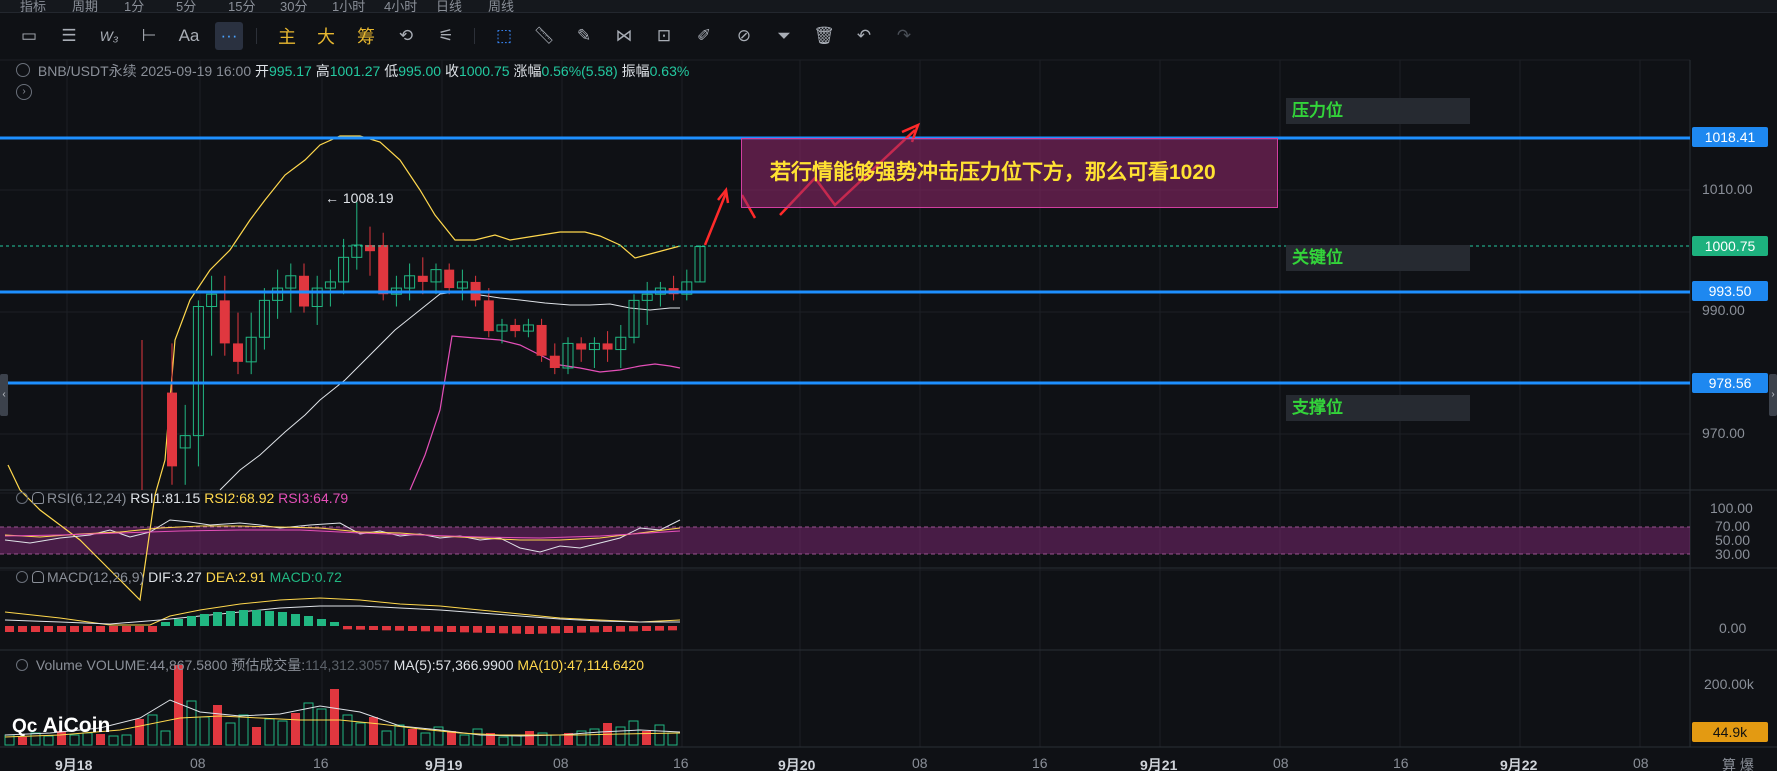 Image resolution: width=1777 pixels, height=771 pixels. Describe the element at coordinates (157, 665) in the screenshot. I see `volume-value: VOLUME:44,867.5800` at that location.